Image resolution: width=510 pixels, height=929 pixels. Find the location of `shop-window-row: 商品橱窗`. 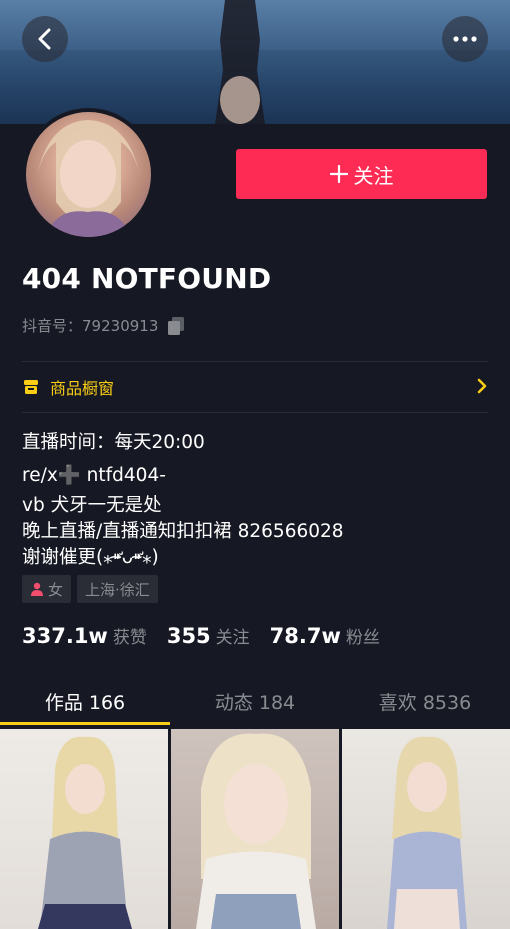

shop-window-row: 商品橱窗 is located at coordinates (255, 387).